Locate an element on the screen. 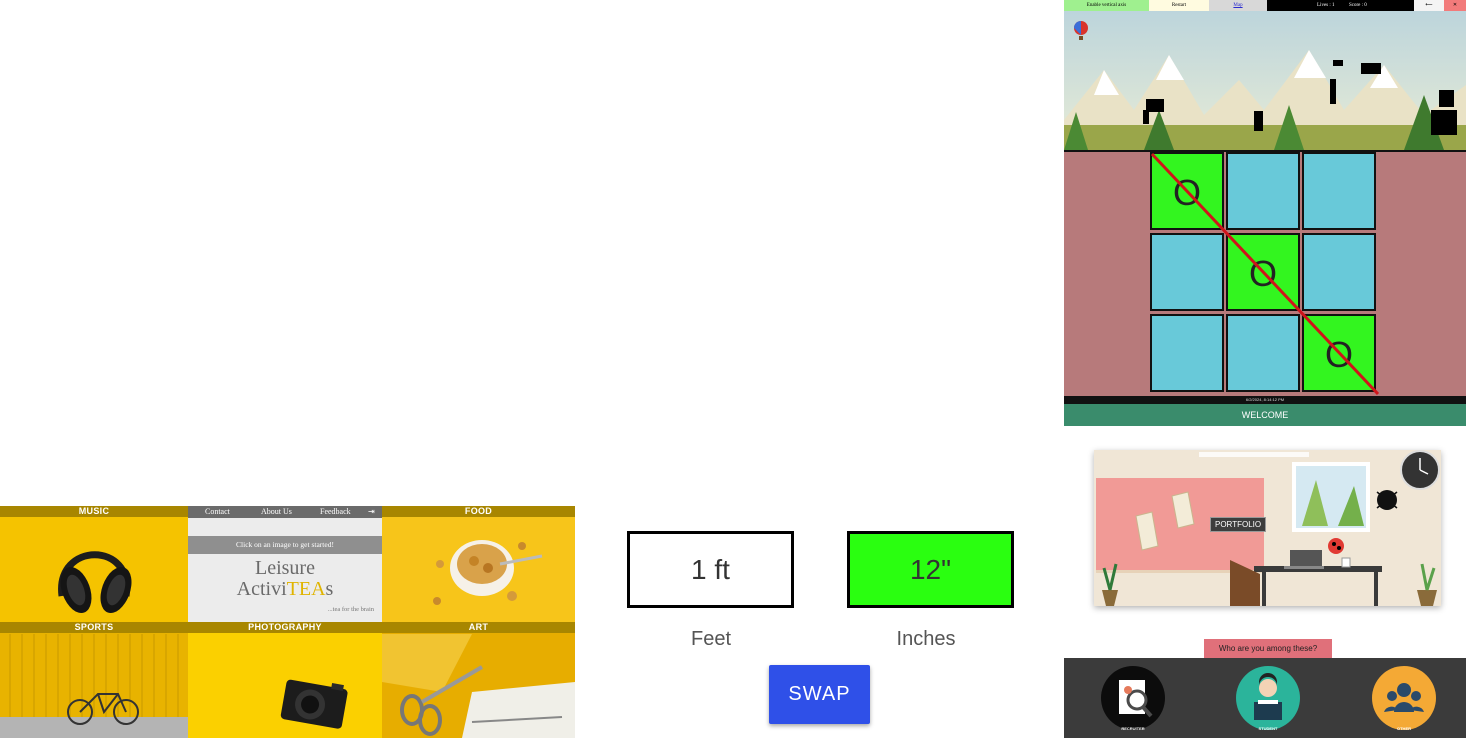 This screenshot has width=1466, height=738. site-title: Leisure ActiviTEAs is located at coordinates (285, 579).